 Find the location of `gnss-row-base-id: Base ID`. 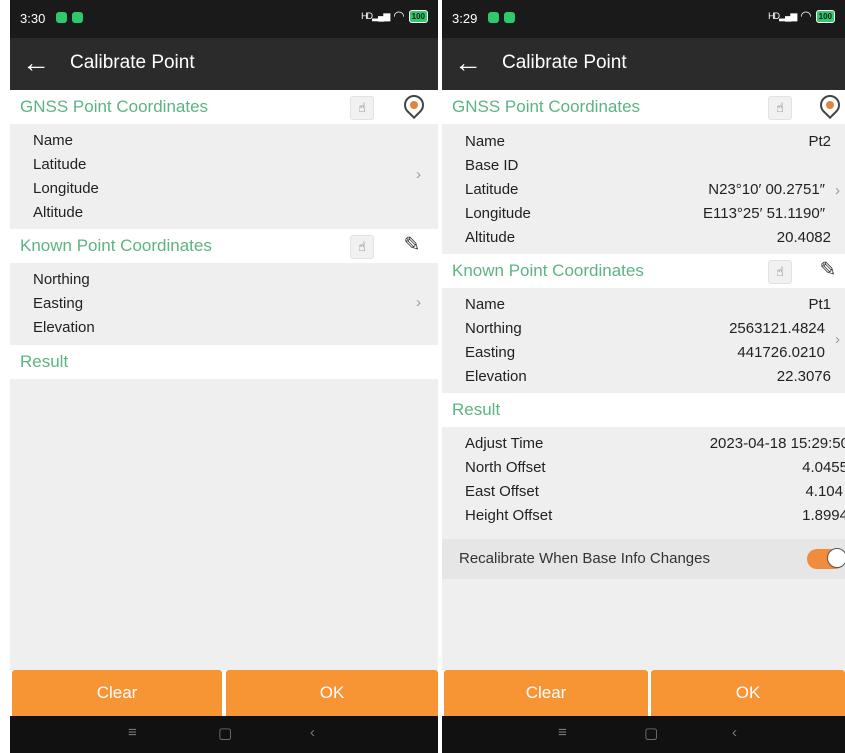

gnss-row-base-id: Base ID is located at coordinates (648, 167).